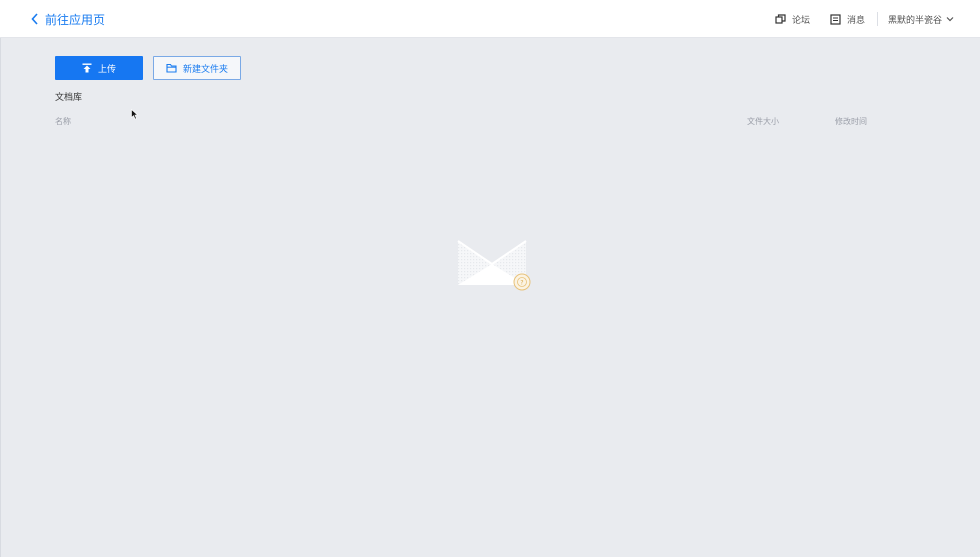 This screenshot has height=557, width=980. I want to click on chevron-left-icon, so click(34, 19).